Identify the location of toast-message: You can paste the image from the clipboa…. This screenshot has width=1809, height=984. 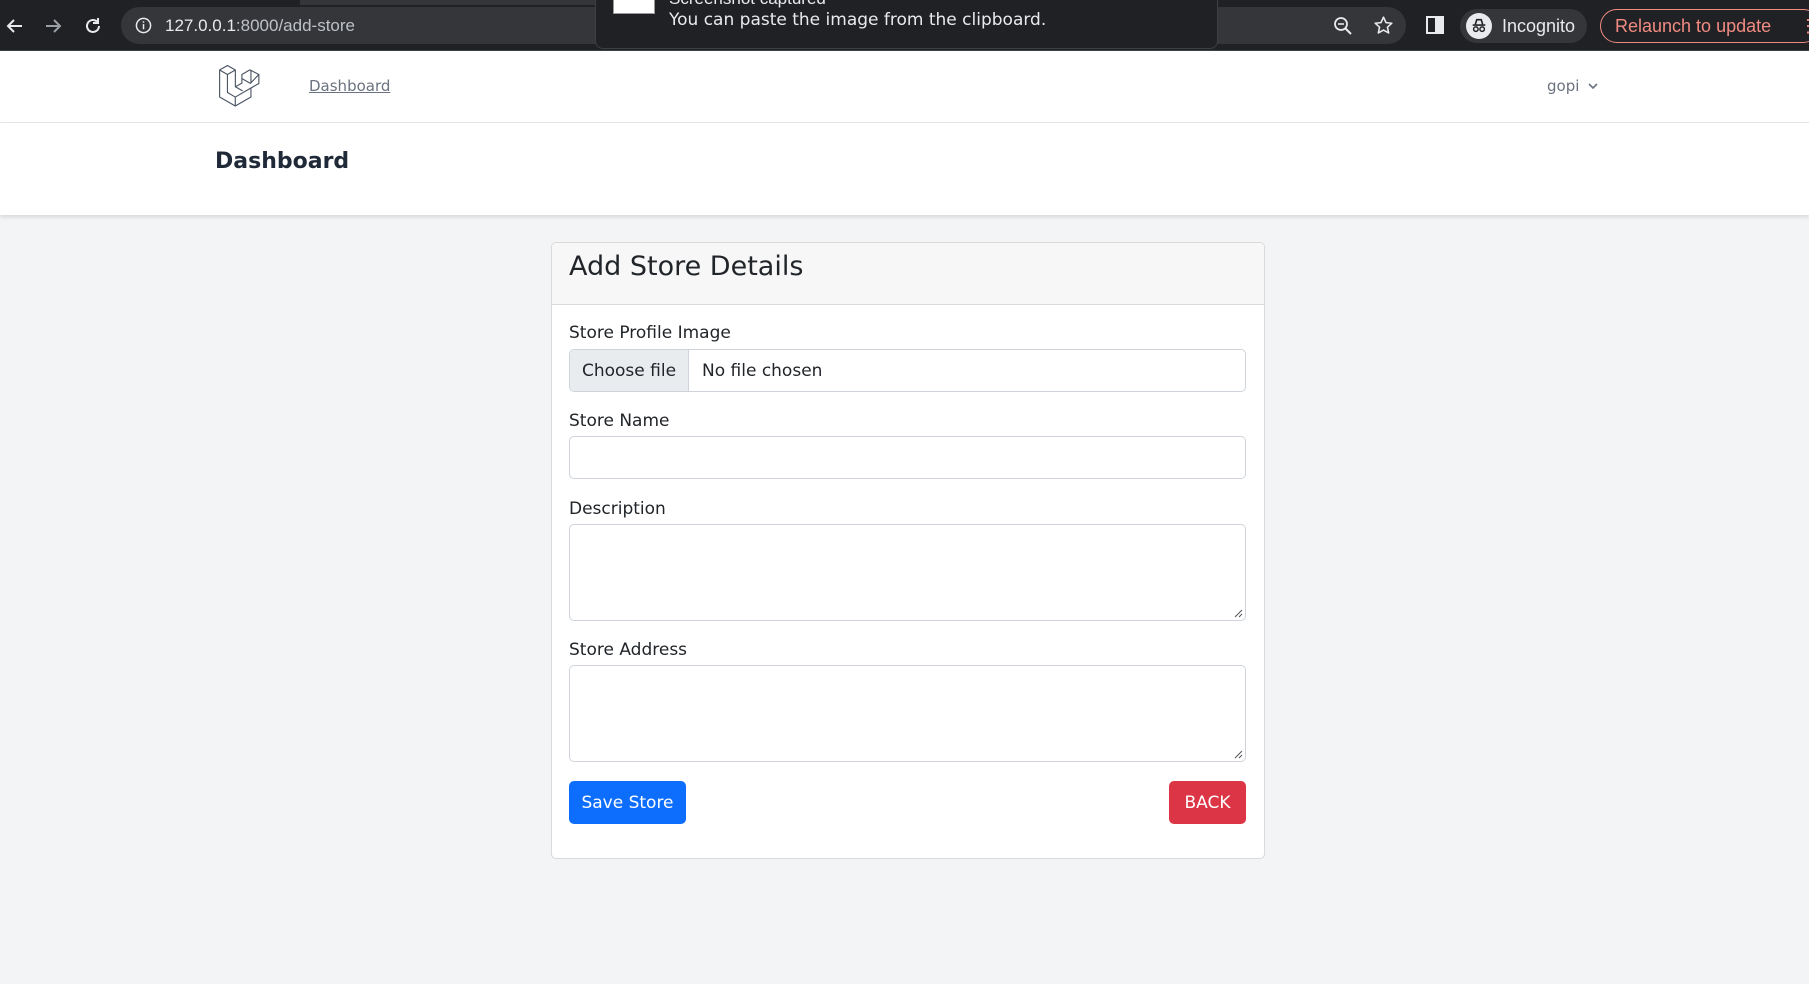
(858, 20).